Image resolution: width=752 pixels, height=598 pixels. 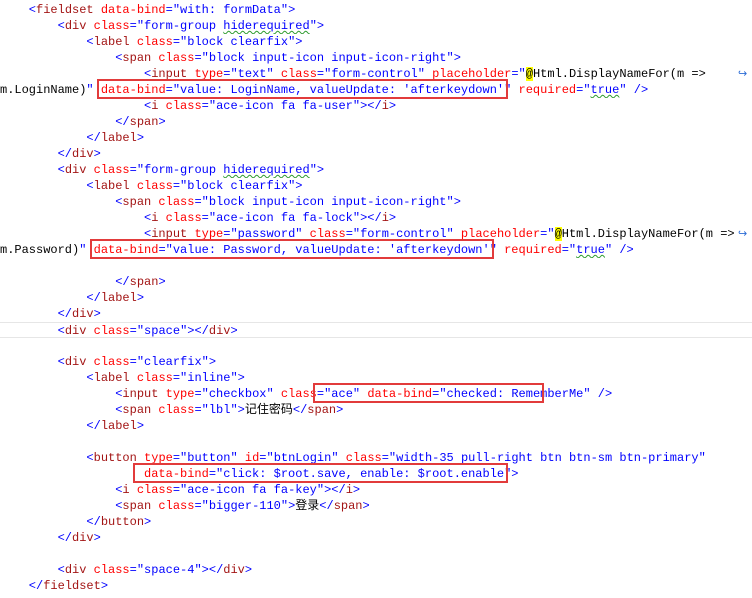 What do you see at coordinates (376, 586) in the screenshot?
I see `code-line: </fieldset>` at bounding box center [376, 586].